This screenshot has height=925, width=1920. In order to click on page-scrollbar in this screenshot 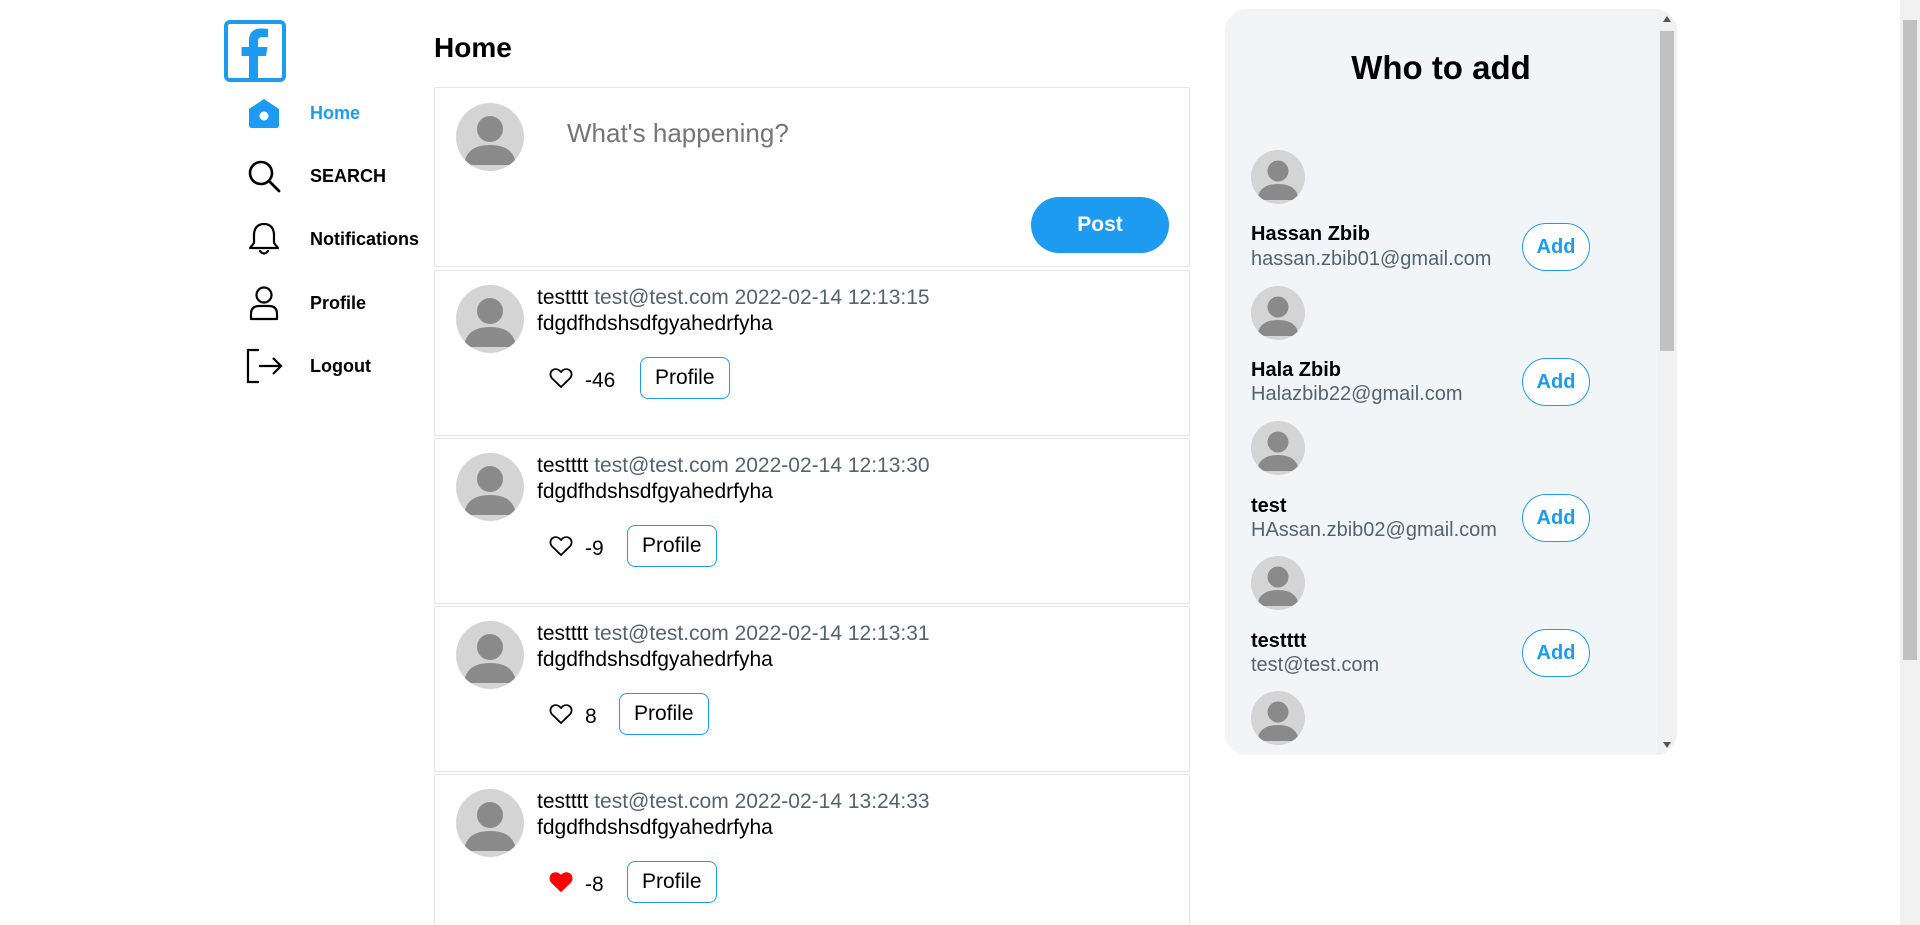, I will do `click(1910, 462)`.